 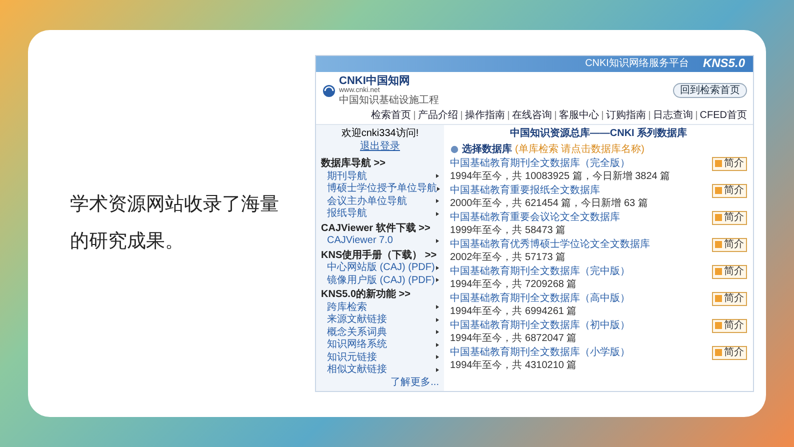 What do you see at coordinates (454, 149) in the screenshot?
I see `database-icon` at bounding box center [454, 149].